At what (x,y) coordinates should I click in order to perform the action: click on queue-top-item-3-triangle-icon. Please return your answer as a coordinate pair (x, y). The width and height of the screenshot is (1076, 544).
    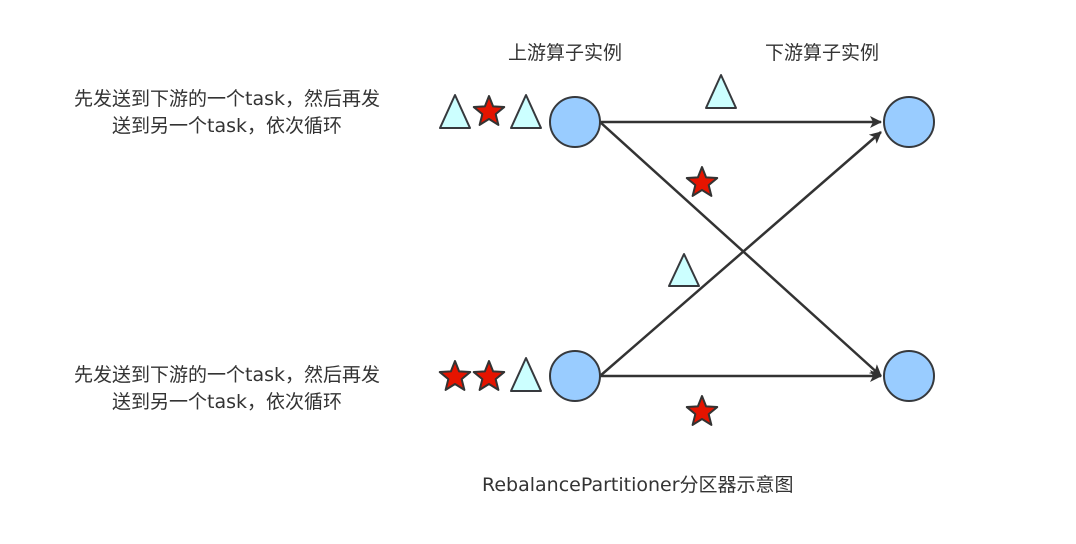
    Looking at the image, I should click on (526, 111).